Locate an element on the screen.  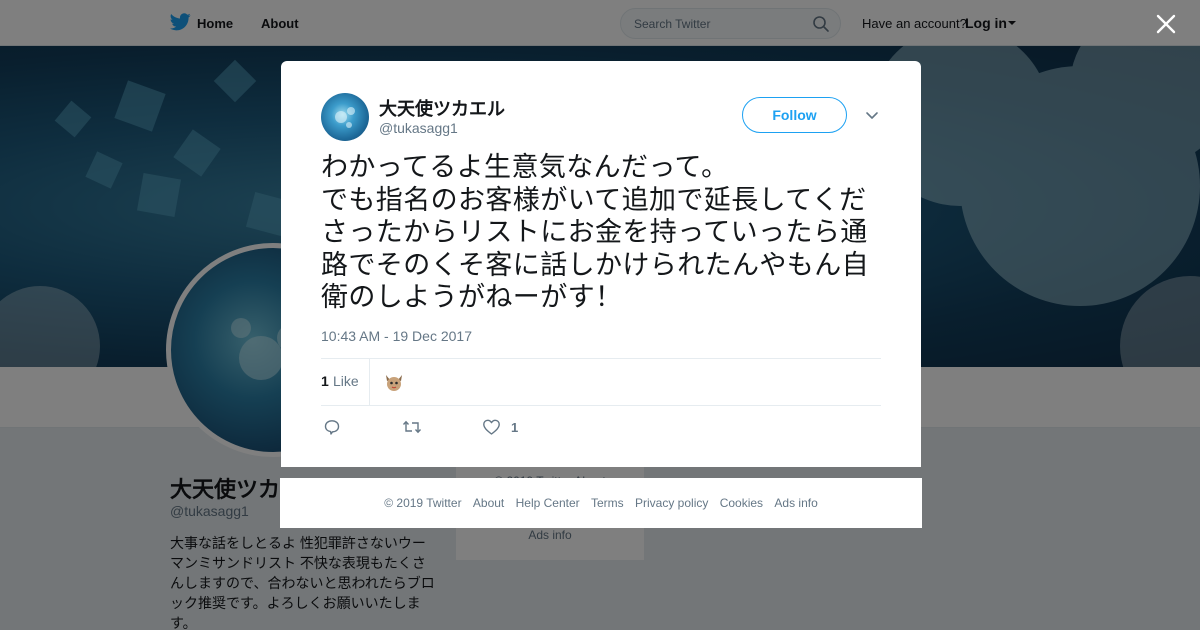
tweet-author-handle: @tukasagg1 is located at coordinates (418, 128).